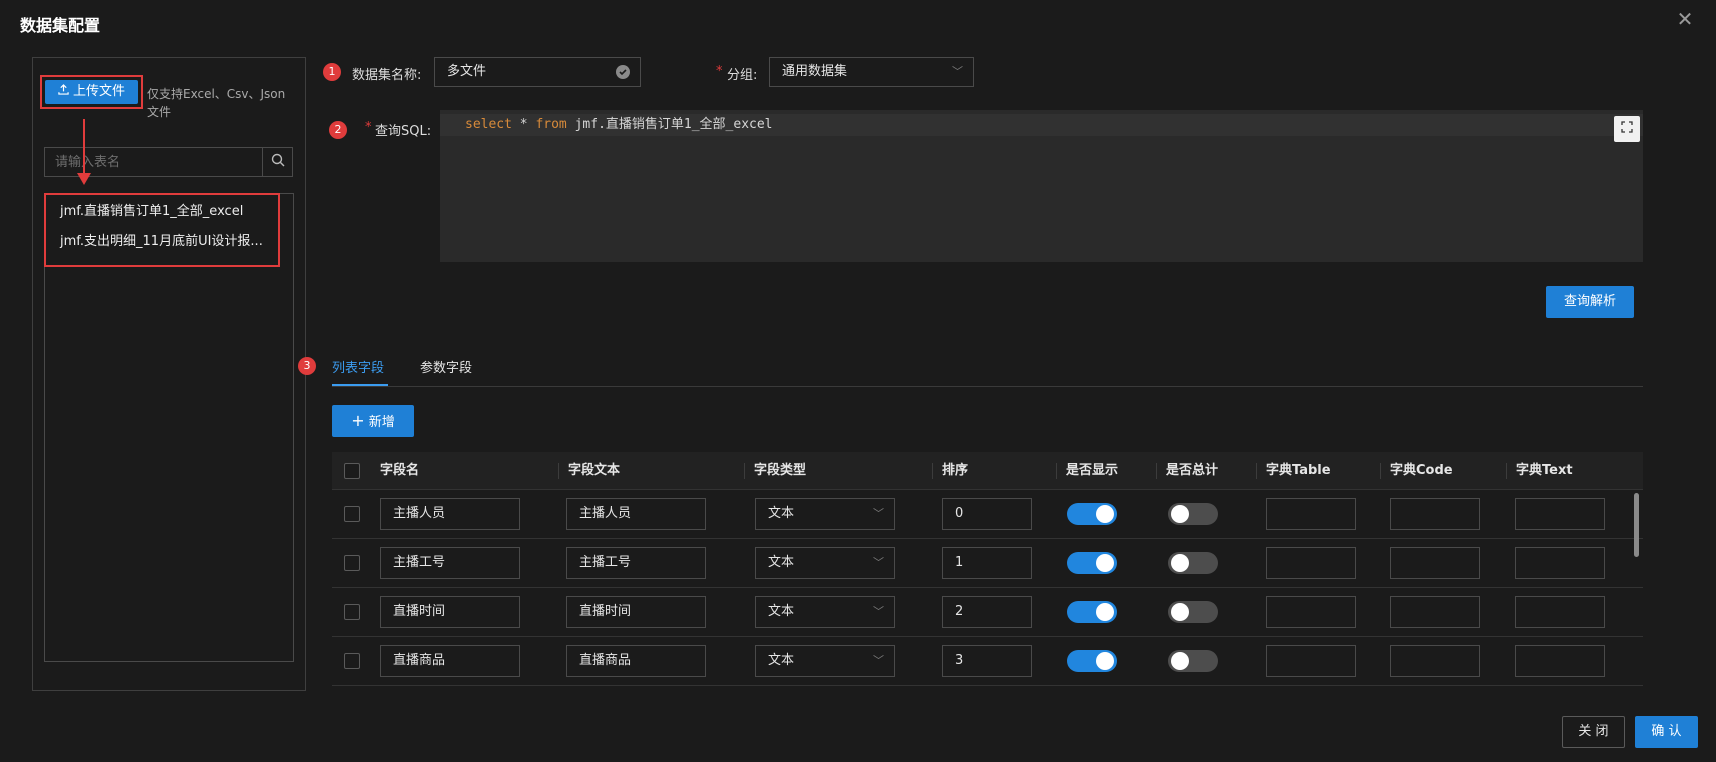 This screenshot has width=1716, height=762. Describe the element at coordinates (216, 103) in the screenshot. I see `upload-hint: 仅支持Excel、Csv、Json文件` at that location.